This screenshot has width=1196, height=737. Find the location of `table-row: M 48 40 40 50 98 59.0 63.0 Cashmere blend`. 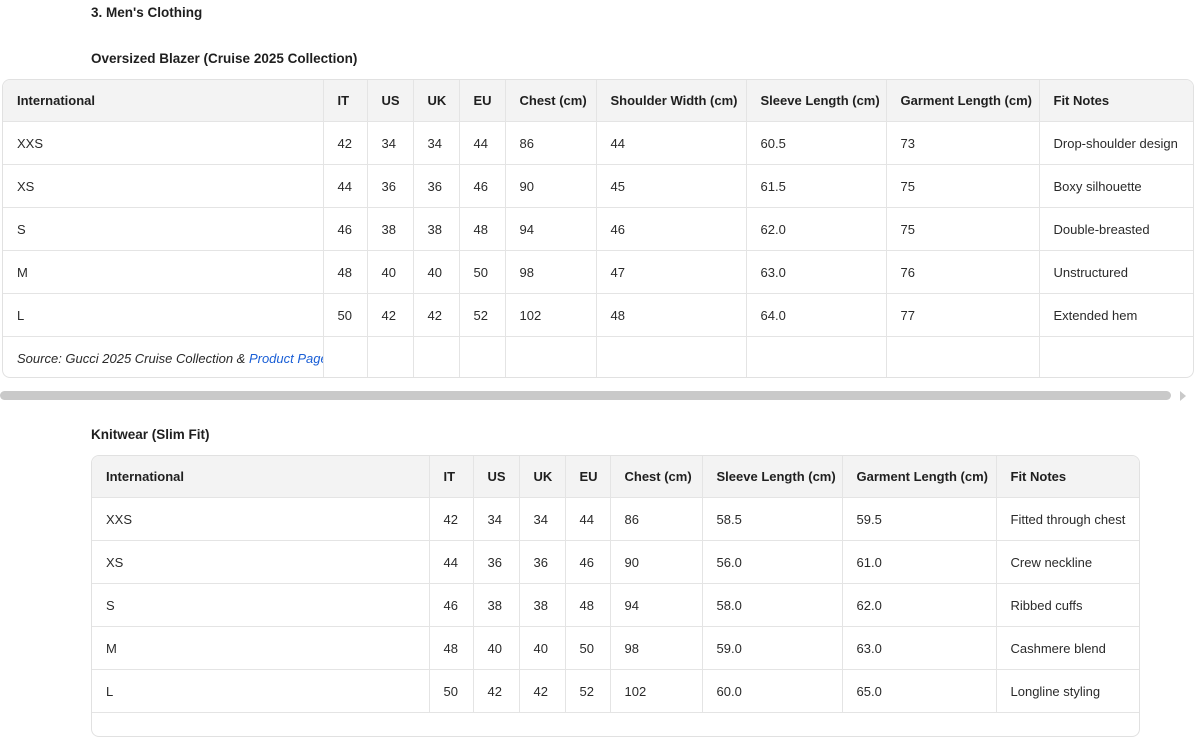

table-row: M 48 40 40 50 98 59.0 63.0 Cashmere blend is located at coordinates (615, 648).